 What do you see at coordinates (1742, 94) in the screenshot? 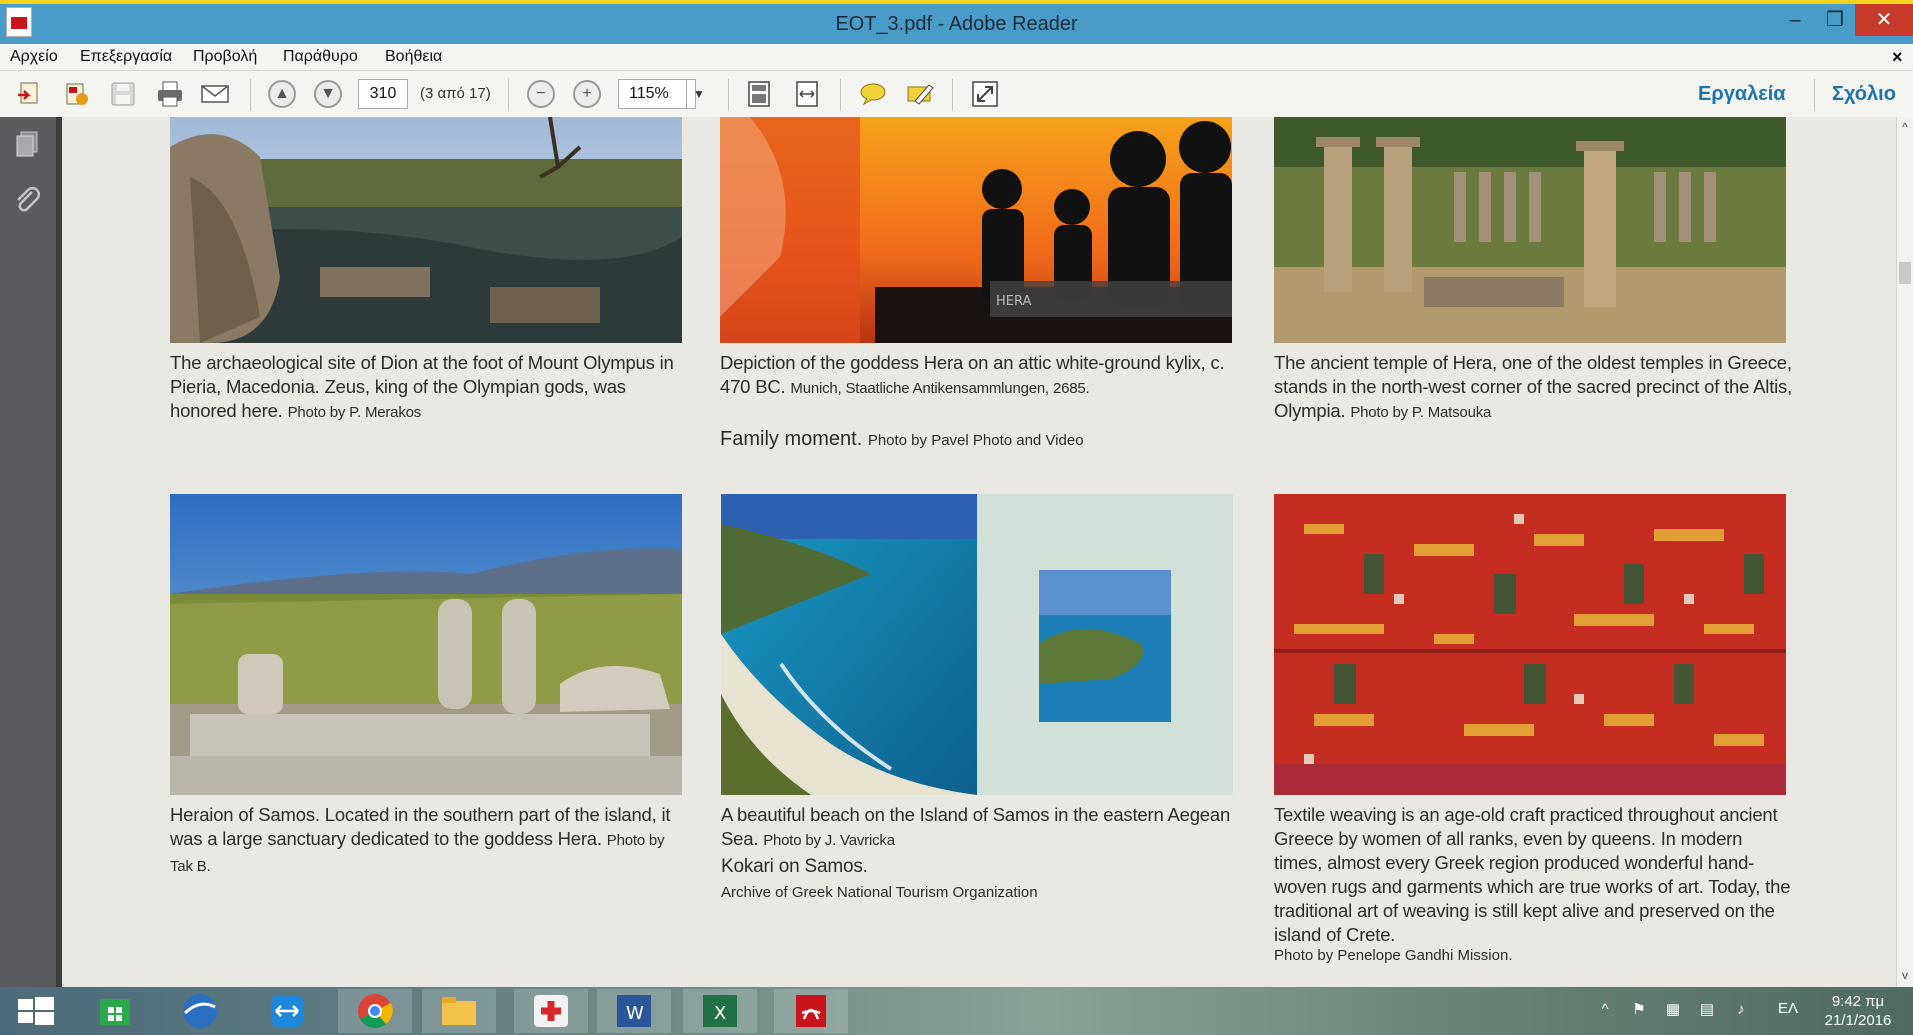
I see `tools-pane-button: Εργαλεία` at bounding box center [1742, 94].